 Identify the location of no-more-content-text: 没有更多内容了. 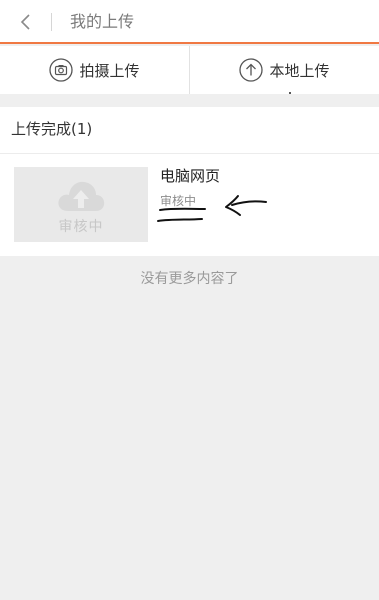
(189, 279).